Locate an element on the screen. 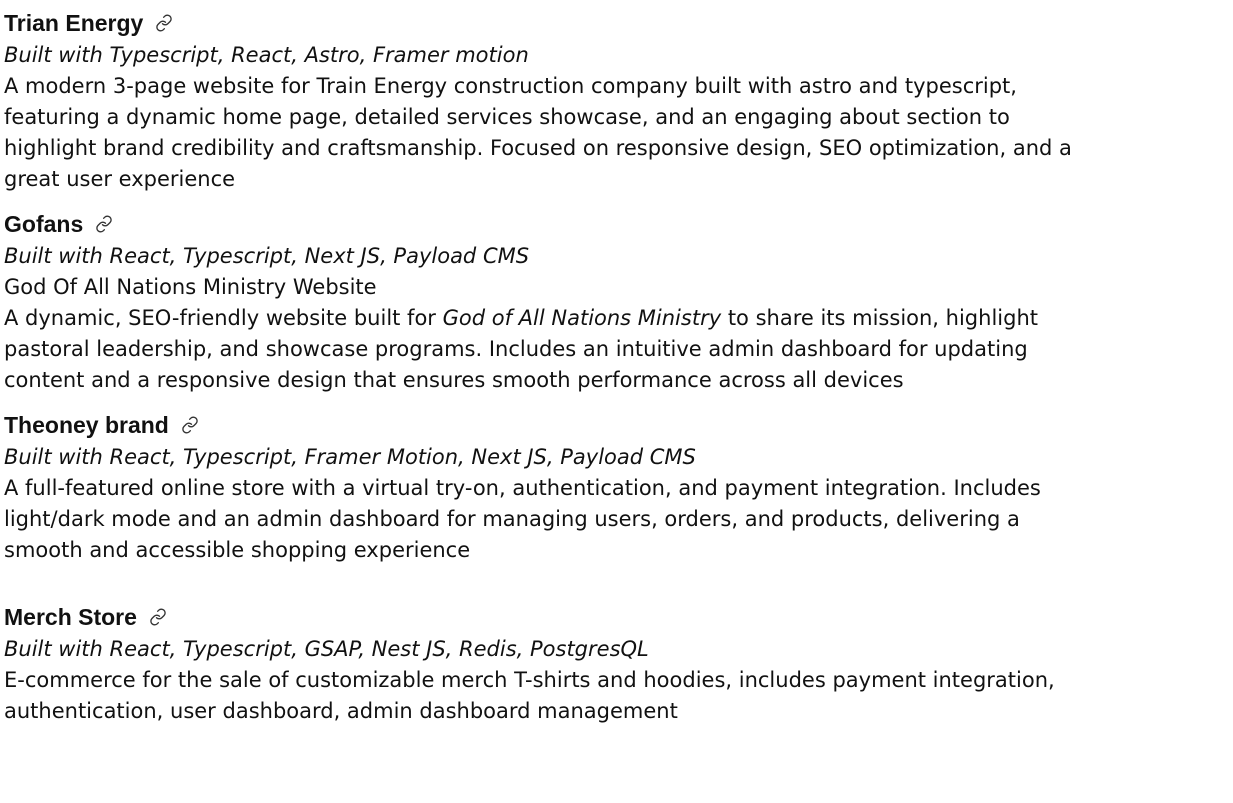 This screenshot has width=1233, height=803. description-emphasis: God of All Nations Ministry is located at coordinates (582, 318).